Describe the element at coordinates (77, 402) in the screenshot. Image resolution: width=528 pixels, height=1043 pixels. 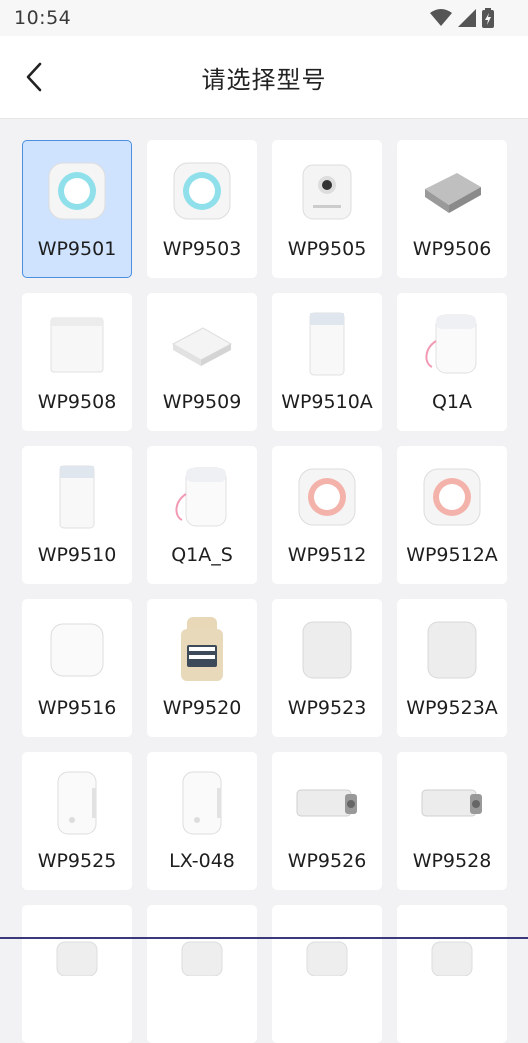
I see `model-label: WP9508` at that location.